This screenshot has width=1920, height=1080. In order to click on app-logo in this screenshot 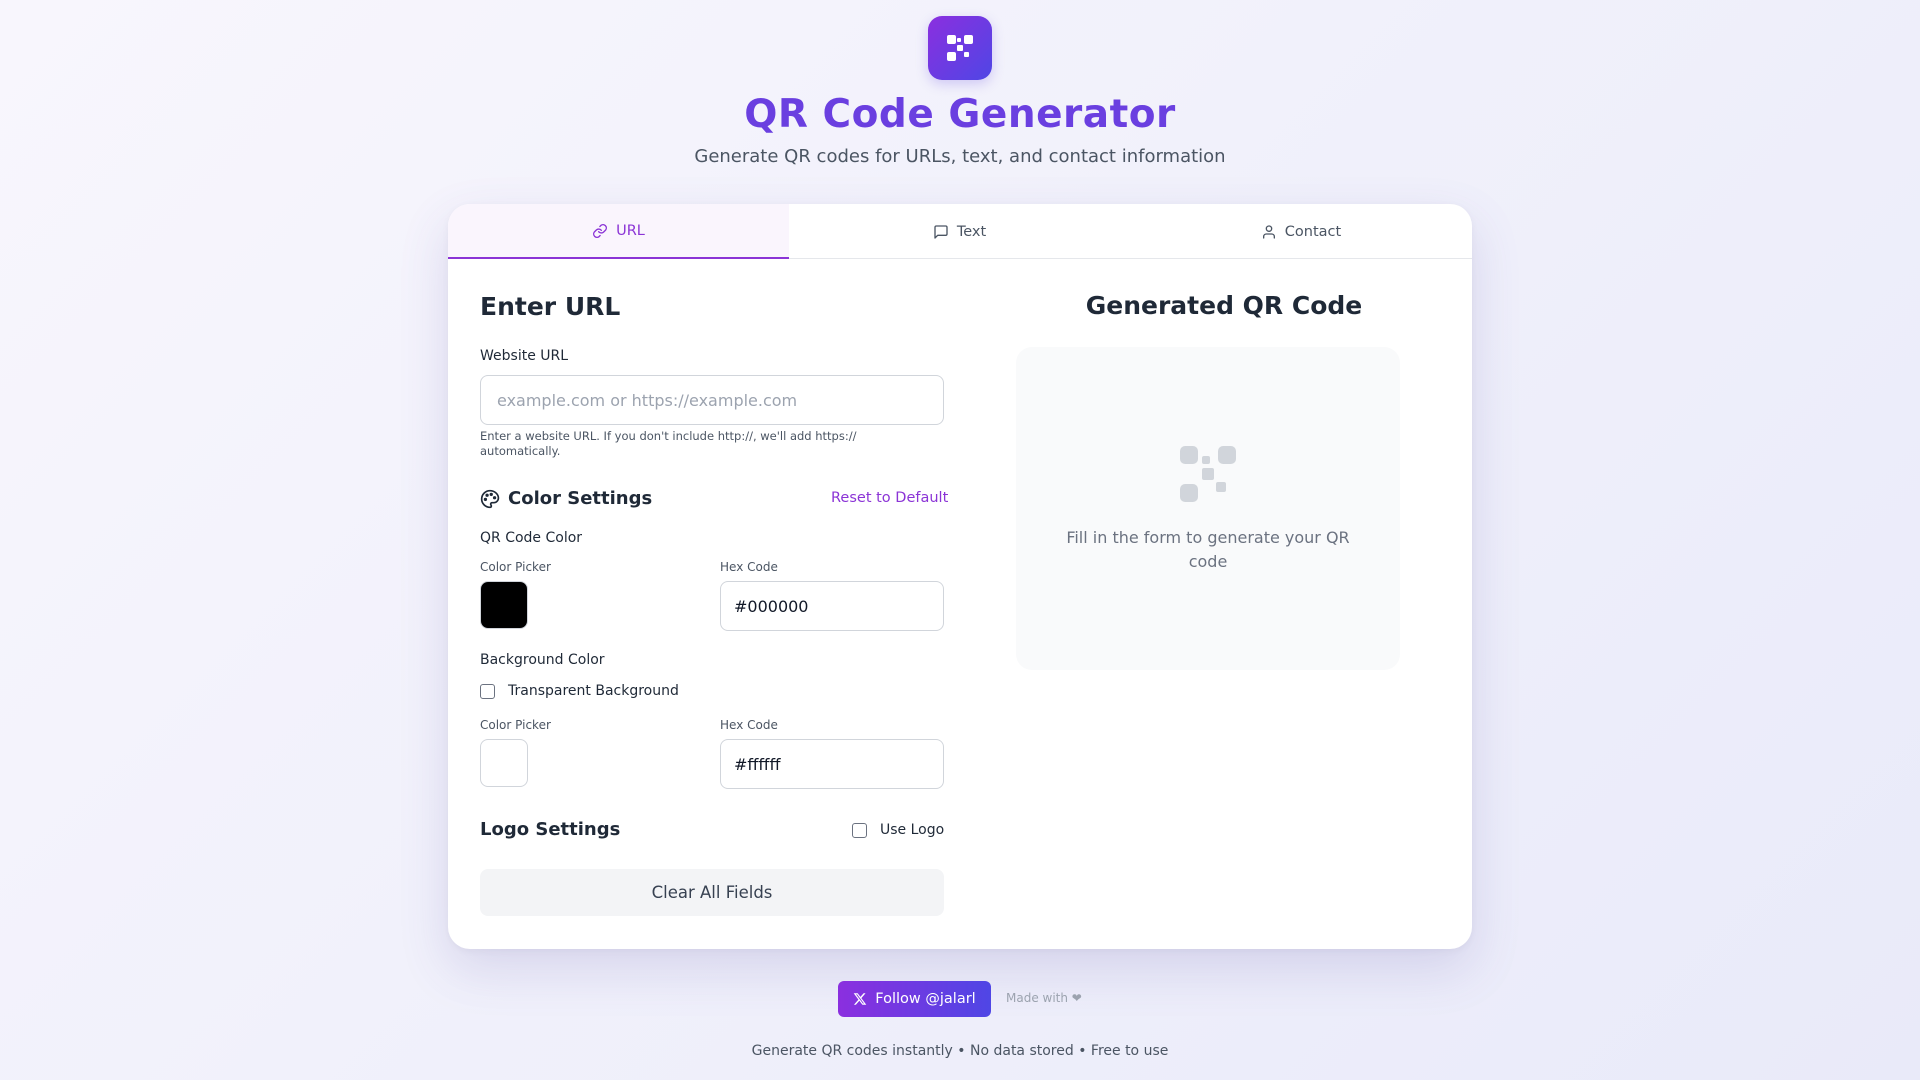, I will do `click(960, 48)`.